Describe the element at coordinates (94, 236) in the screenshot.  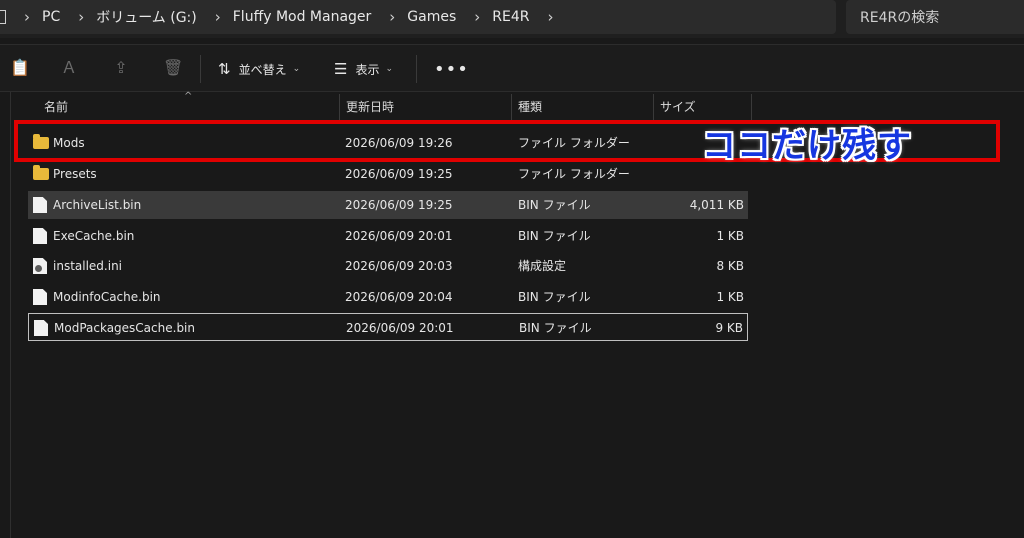
I see `file-name: ExeCache.bin` at that location.